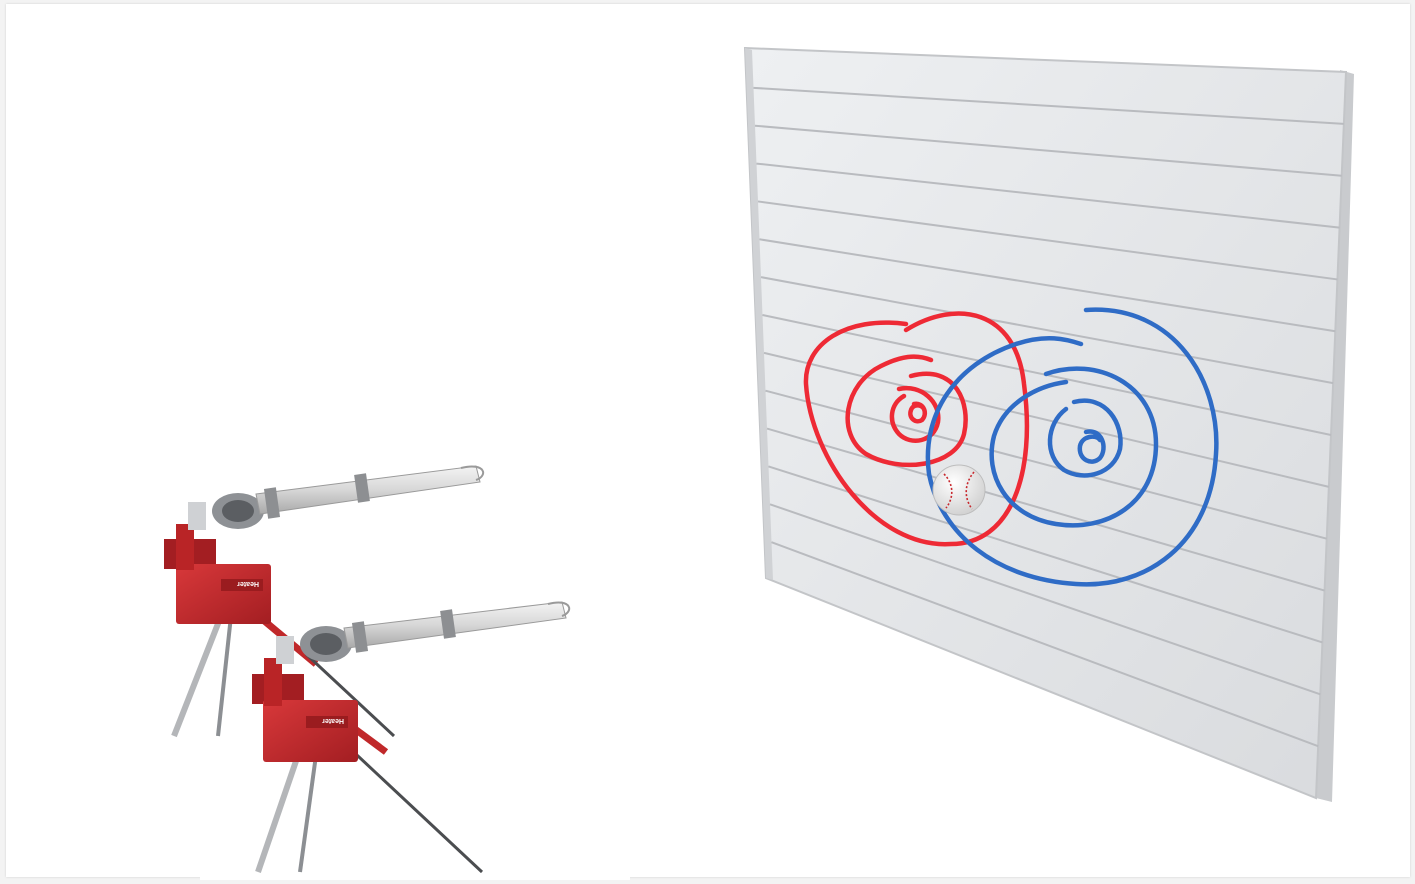 This screenshot has width=1415, height=884. I want to click on brand-label-back: Heater, so click(248, 583).